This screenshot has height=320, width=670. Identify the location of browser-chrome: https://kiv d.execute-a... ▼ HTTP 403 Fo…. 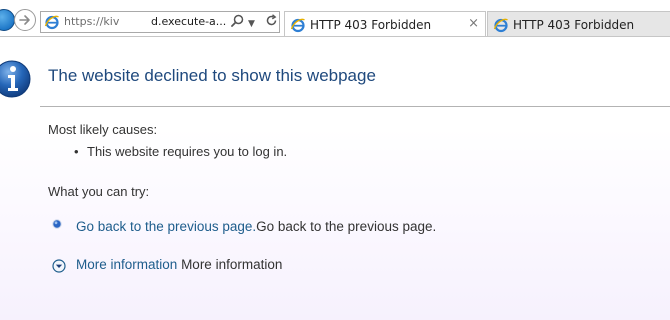
(335, 21).